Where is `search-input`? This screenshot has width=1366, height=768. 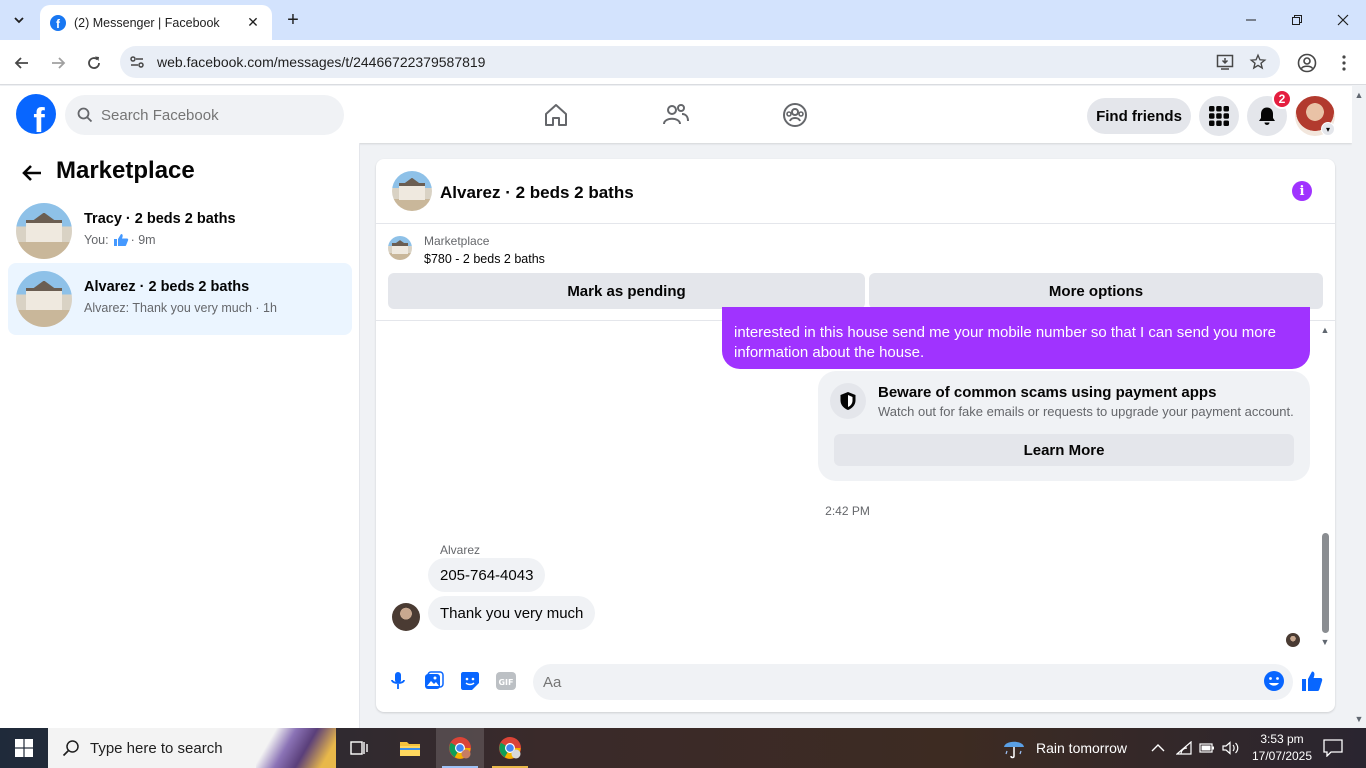
search-input is located at coordinates (211, 115).